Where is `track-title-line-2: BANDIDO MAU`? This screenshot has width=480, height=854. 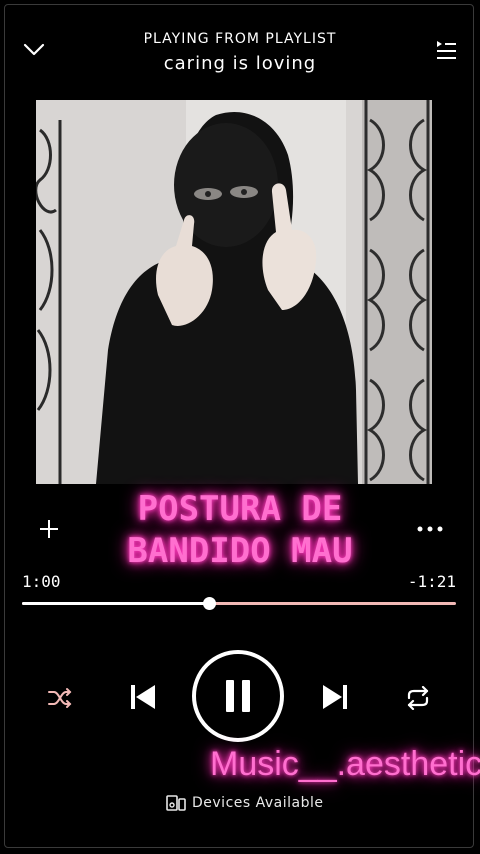
track-title-line-2: BANDIDO MAU is located at coordinates (240, 551).